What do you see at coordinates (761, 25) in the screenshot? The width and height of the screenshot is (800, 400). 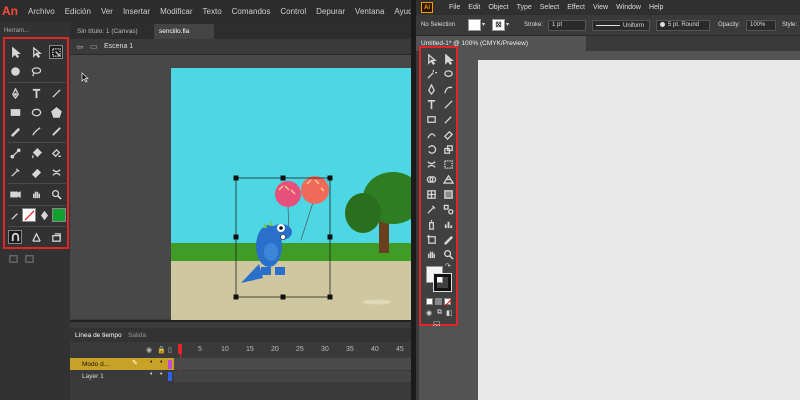 I see `opacity-field: 100%` at bounding box center [761, 25].